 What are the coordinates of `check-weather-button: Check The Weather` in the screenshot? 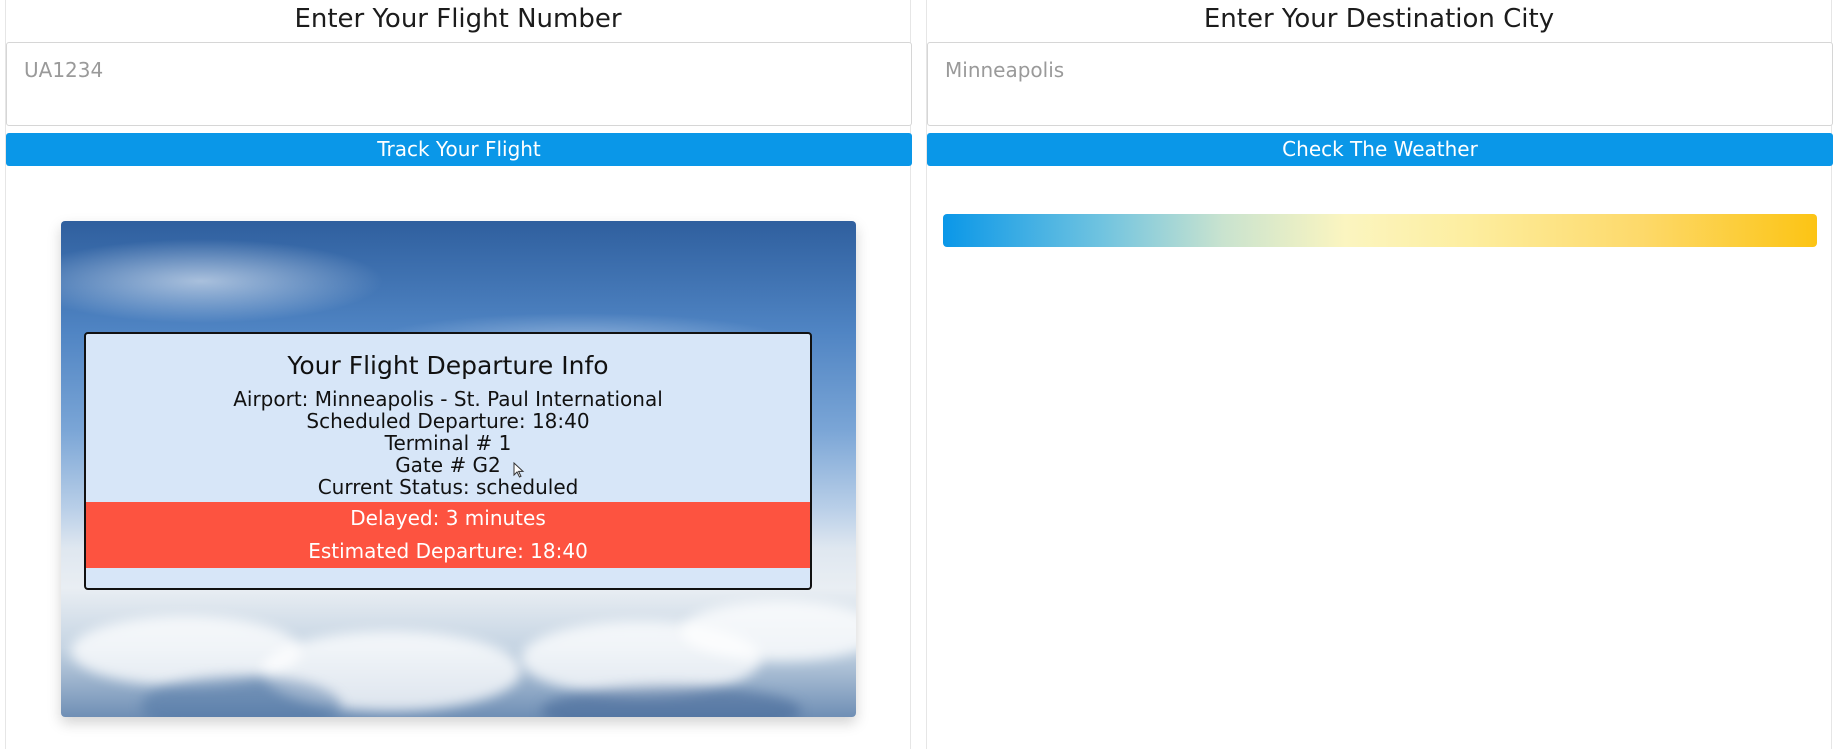 It's located at (1380, 149).